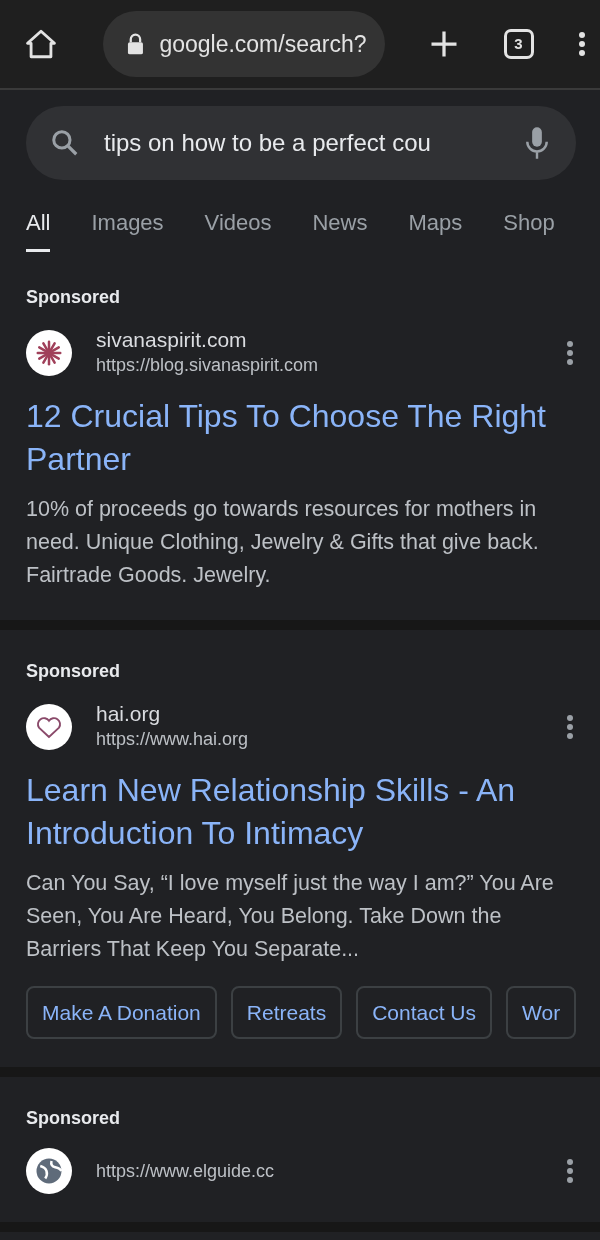 Image resolution: width=600 pixels, height=1240 pixels. What do you see at coordinates (283, 543) in the screenshot?
I see `result-description: 10% of proceeds go towards resources for mothers in need. Unique Clothing, Jewelry & Gifts that give back. Fairtrade Goods. Jewelry.` at bounding box center [283, 543].